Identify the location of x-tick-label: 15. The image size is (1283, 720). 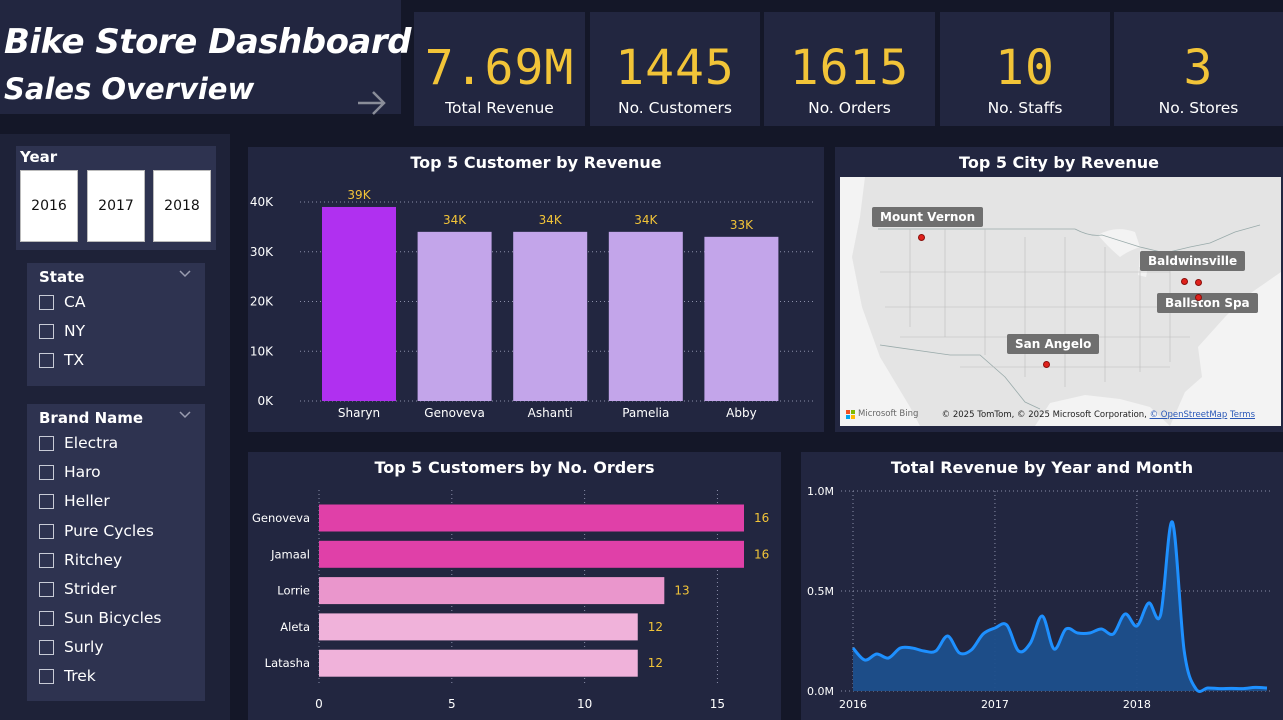
(717, 704).